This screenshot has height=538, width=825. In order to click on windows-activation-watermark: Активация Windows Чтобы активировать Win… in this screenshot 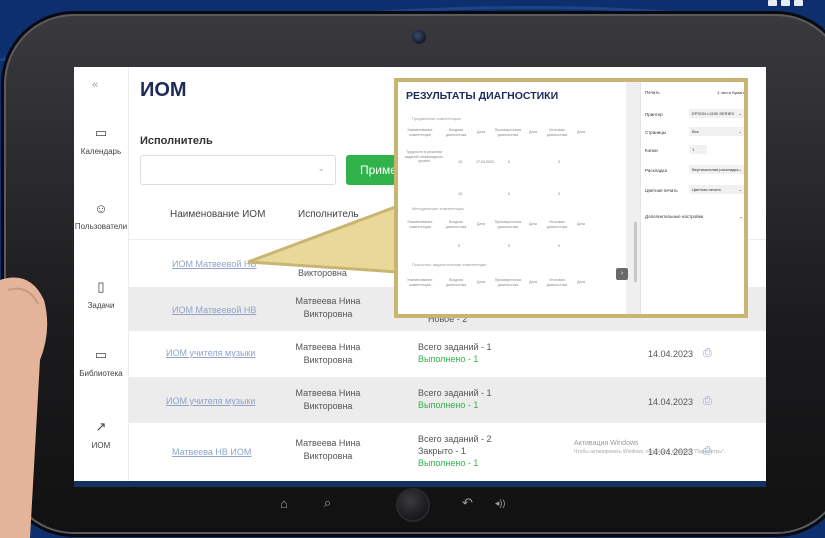, I will do `click(649, 448)`.